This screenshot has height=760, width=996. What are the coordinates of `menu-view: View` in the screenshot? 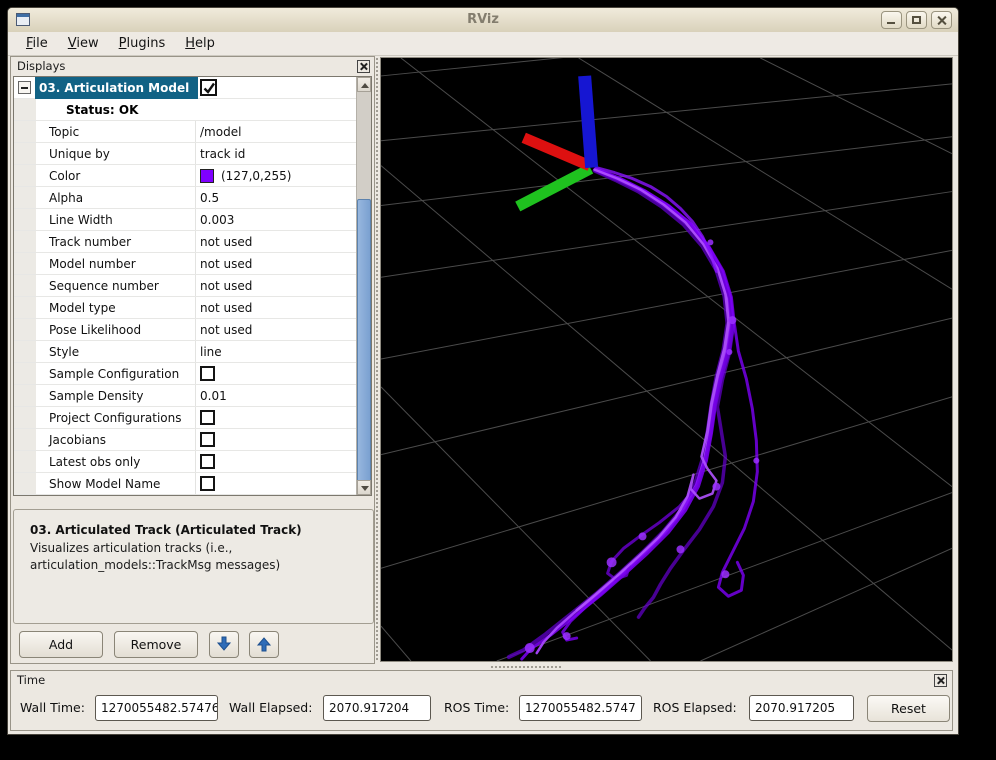 It's located at (83, 43).